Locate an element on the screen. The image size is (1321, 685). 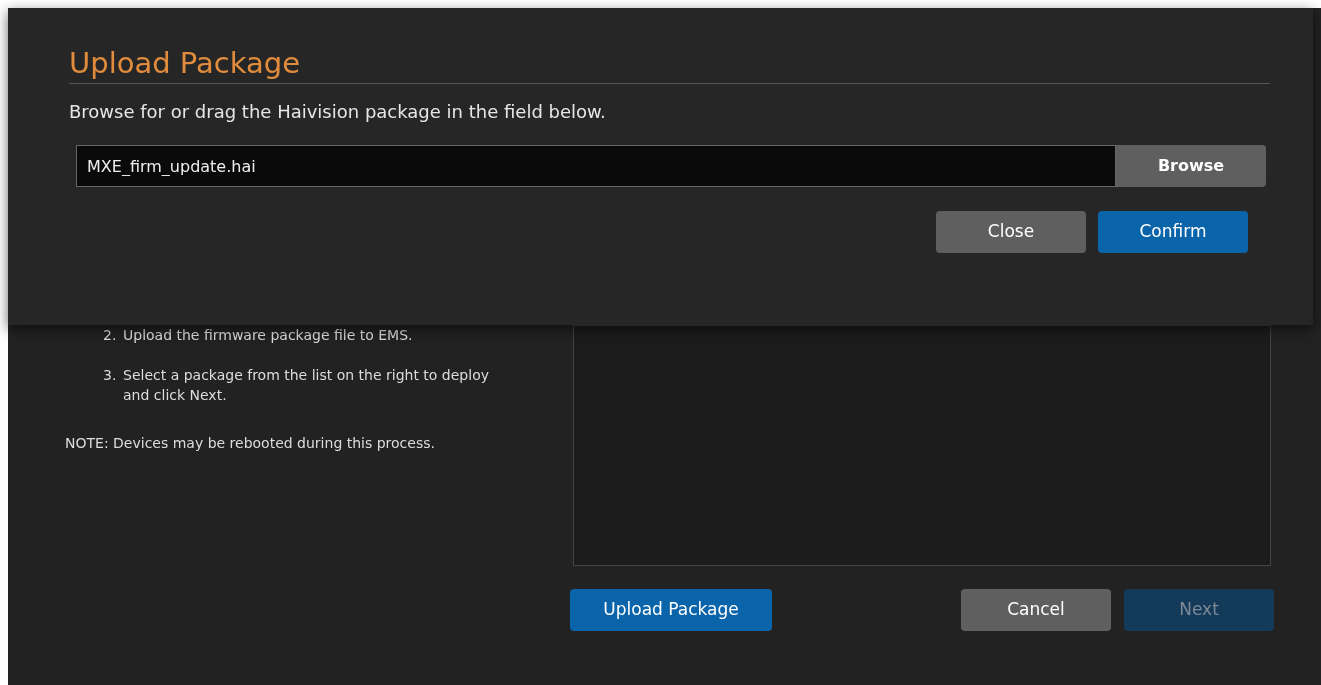
browse-button: Browse is located at coordinates (1191, 166).